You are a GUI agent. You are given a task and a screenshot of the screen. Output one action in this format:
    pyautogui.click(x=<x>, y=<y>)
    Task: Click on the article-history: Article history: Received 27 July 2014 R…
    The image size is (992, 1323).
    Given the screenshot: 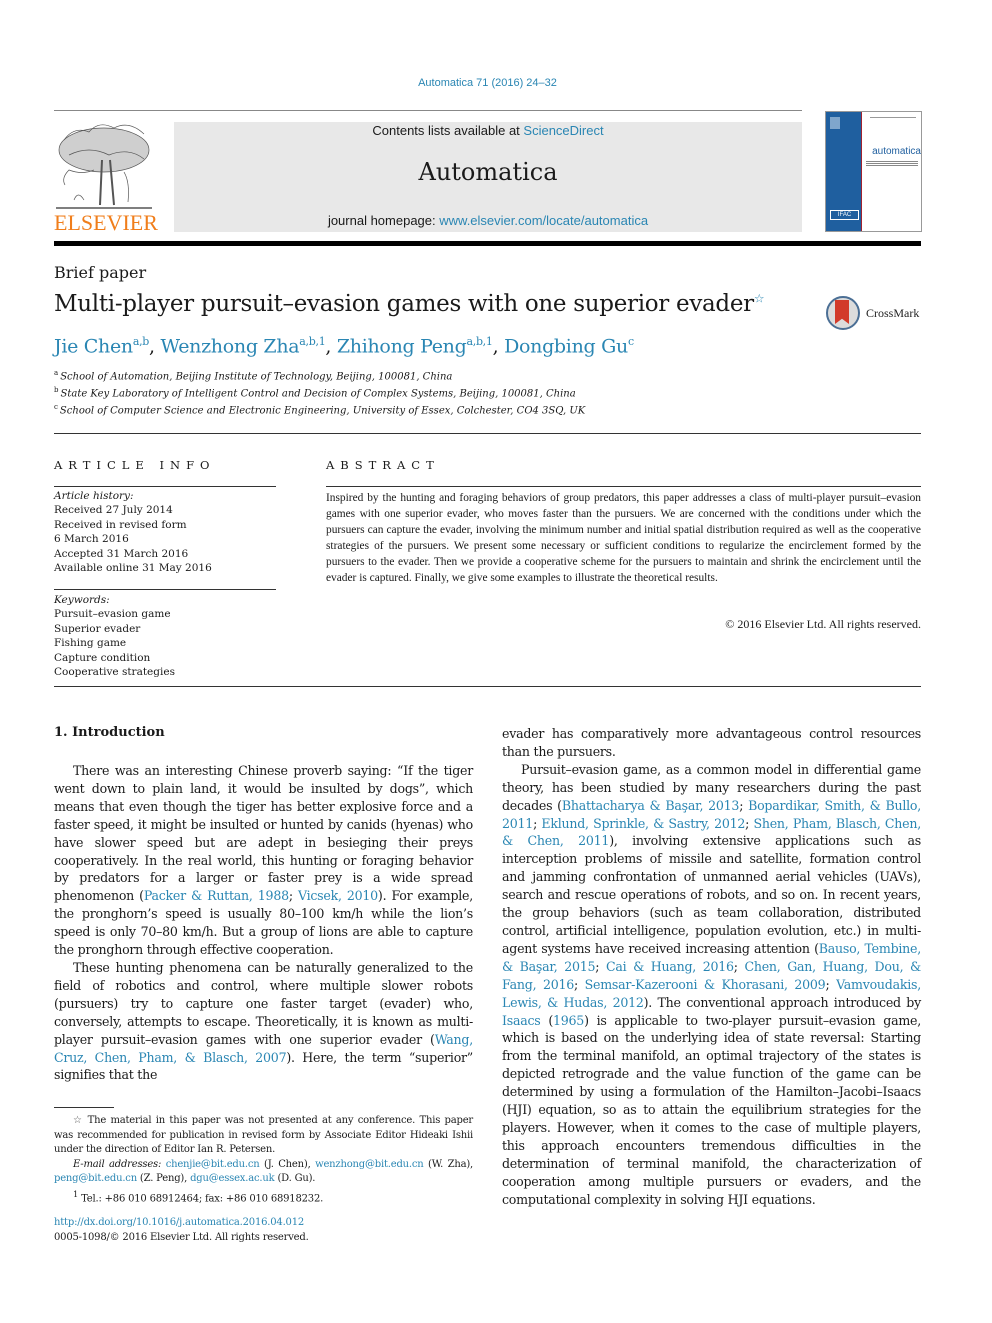 What is the action you would take?
    pyautogui.click(x=165, y=532)
    